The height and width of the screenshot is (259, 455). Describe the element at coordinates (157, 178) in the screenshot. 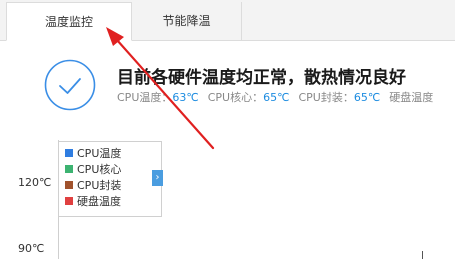

I see `legend-collapse-button: ›` at that location.